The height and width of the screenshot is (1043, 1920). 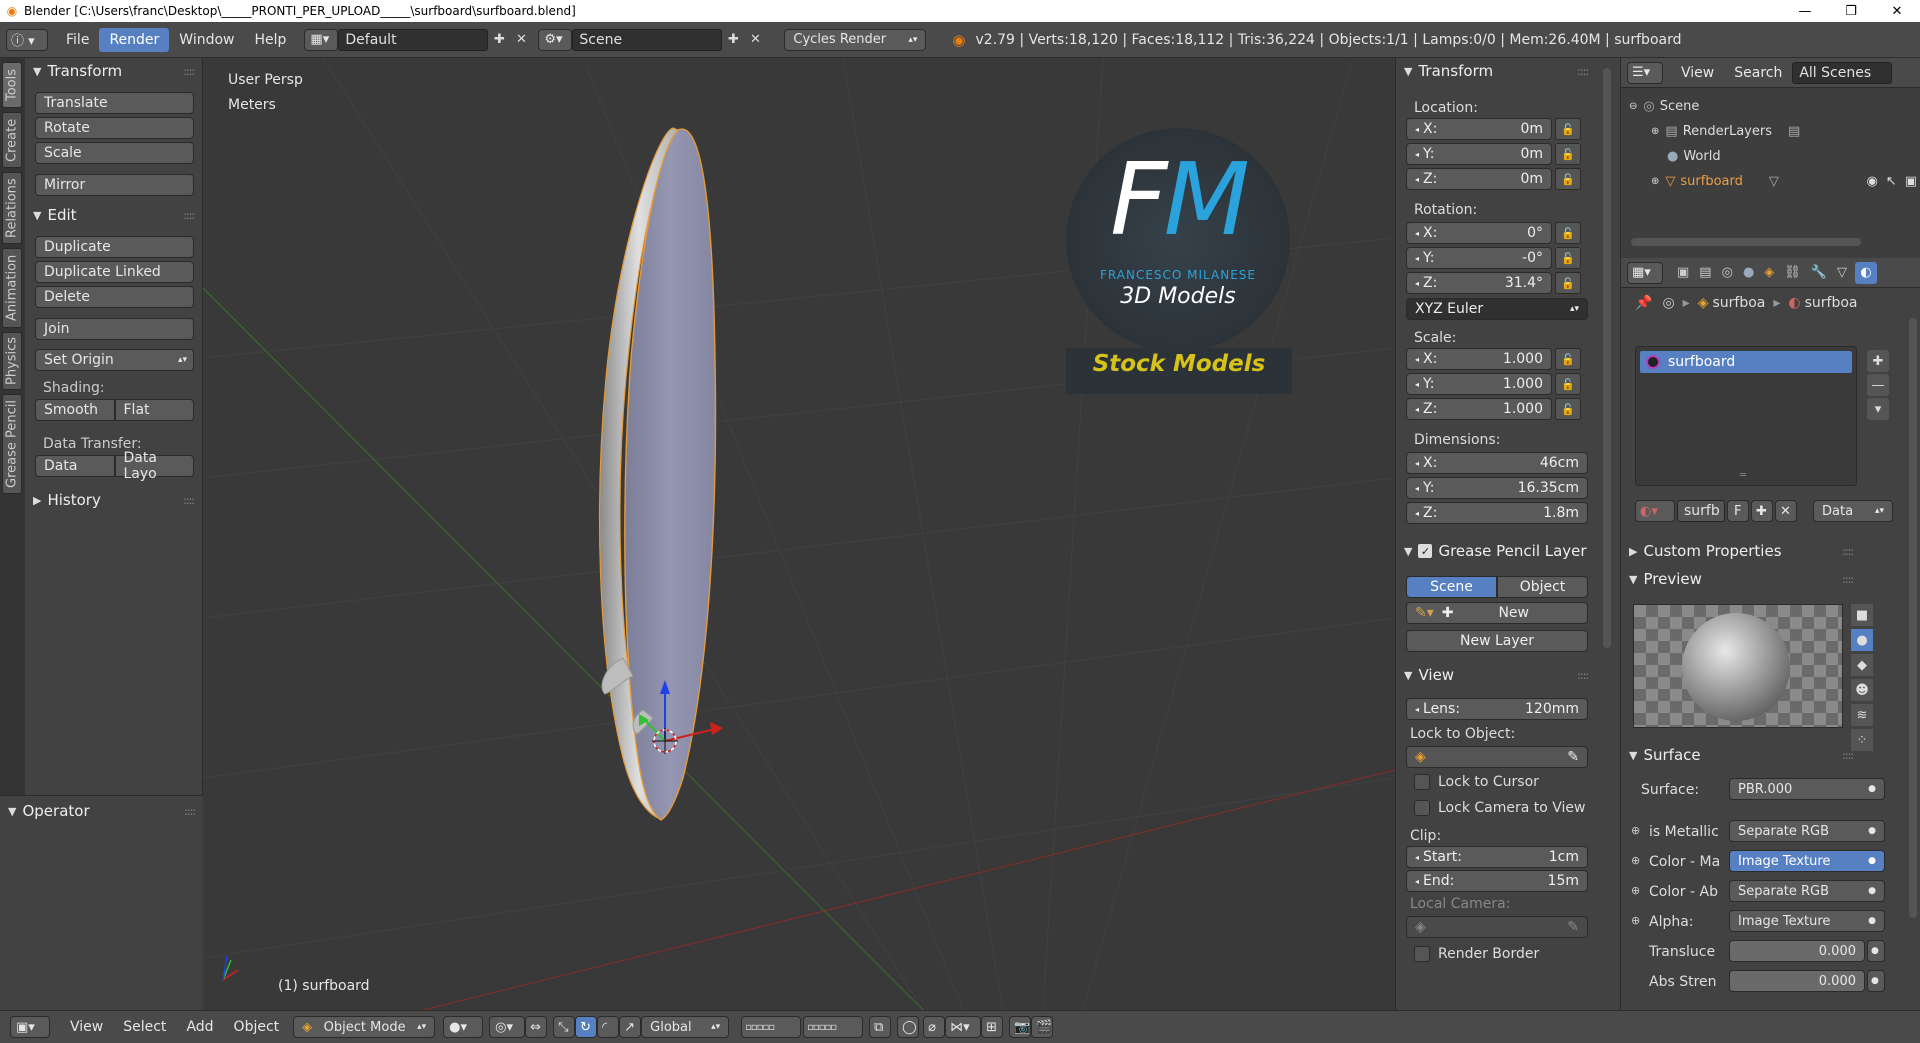 What do you see at coordinates (1568, 384) in the screenshot?
I see `scale-y-lock-icon: 🔓` at bounding box center [1568, 384].